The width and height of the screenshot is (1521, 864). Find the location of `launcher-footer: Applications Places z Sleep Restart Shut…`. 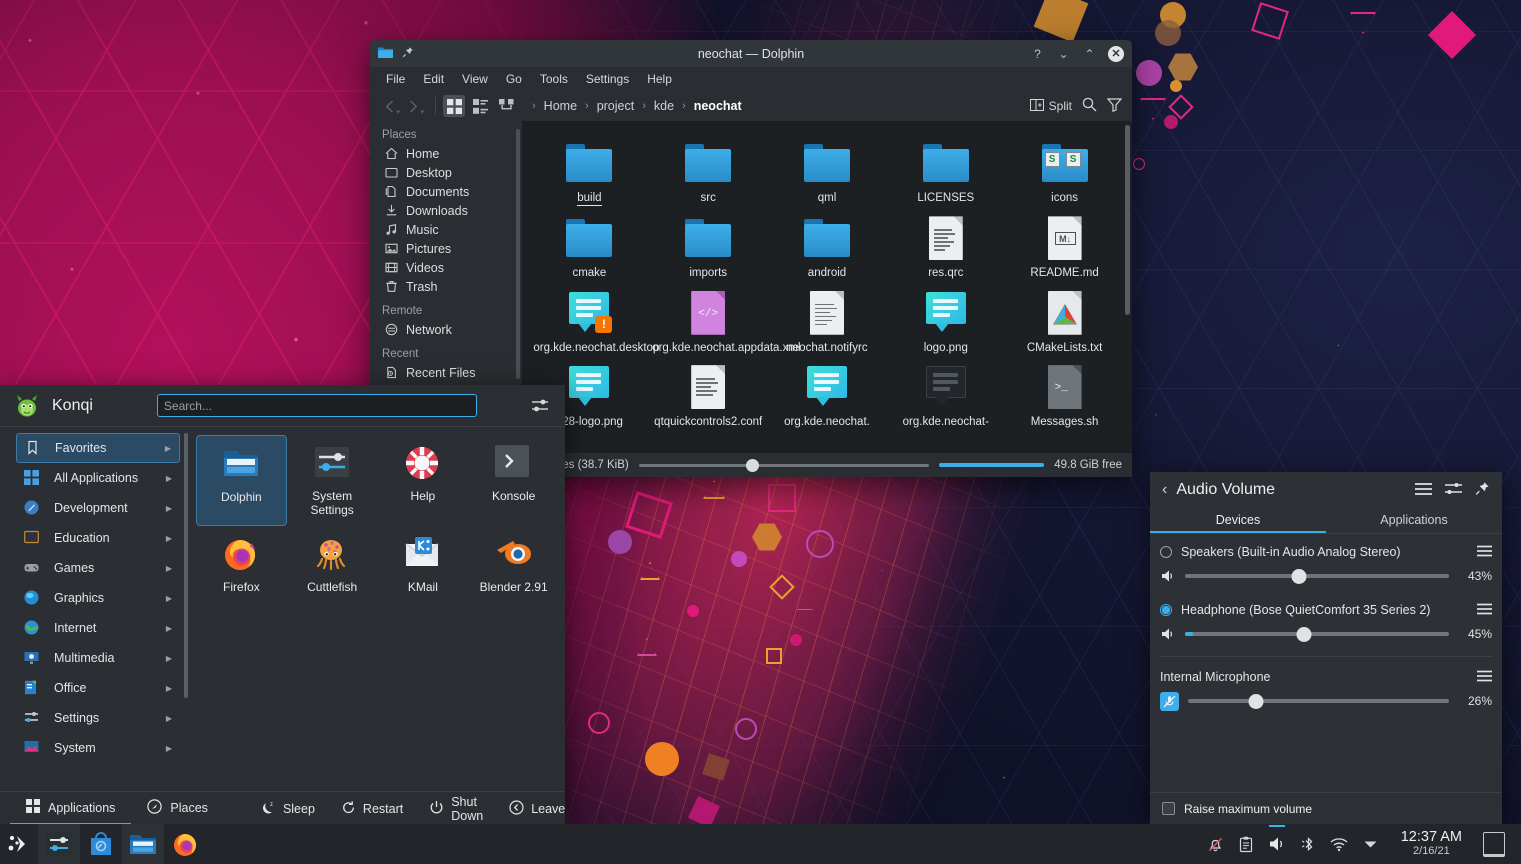

launcher-footer: Applications Places z Sleep Restart Shut… is located at coordinates (282, 808).